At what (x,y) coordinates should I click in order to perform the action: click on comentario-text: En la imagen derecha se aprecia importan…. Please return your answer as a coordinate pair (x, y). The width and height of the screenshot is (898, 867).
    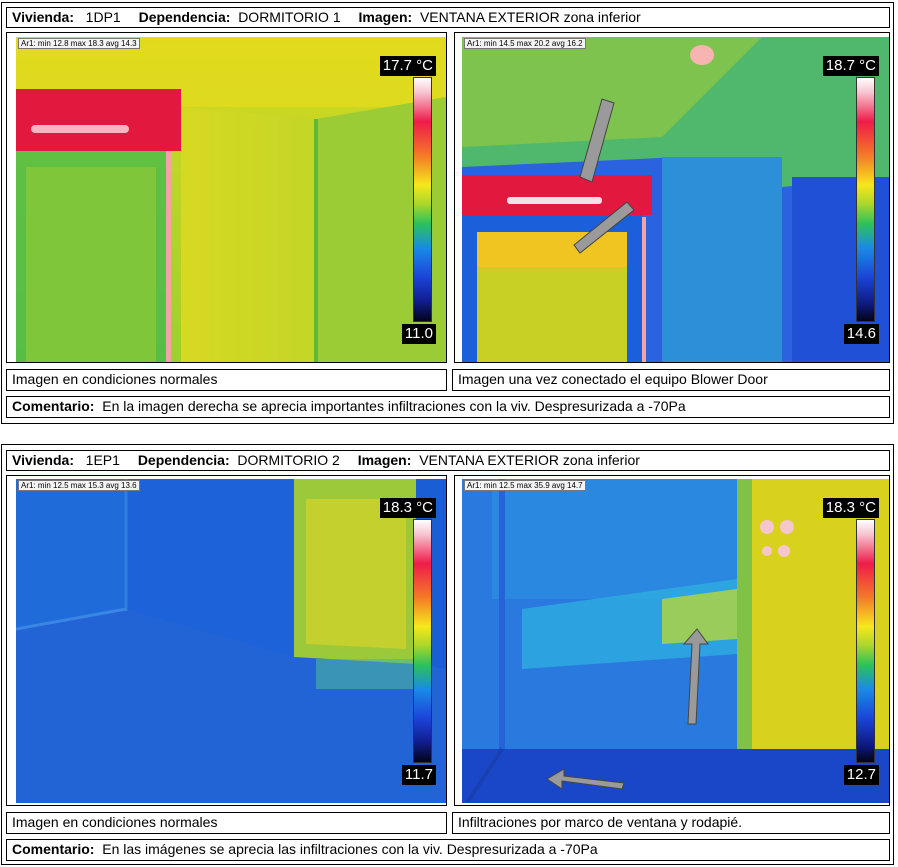
    Looking at the image, I should click on (394, 406).